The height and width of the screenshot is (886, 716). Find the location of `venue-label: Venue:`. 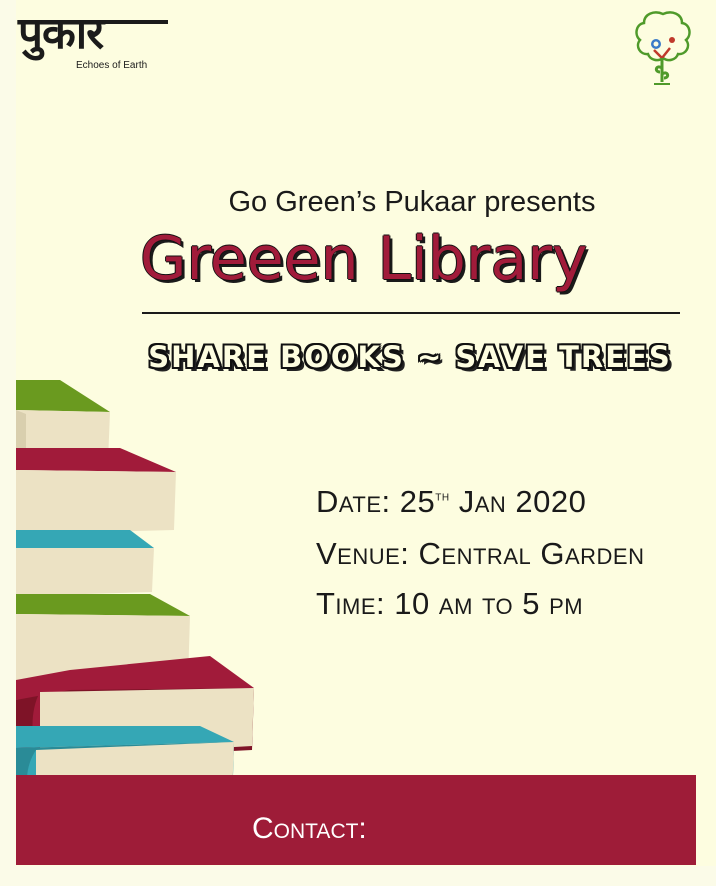

venue-label: Venue: is located at coordinates (363, 553).